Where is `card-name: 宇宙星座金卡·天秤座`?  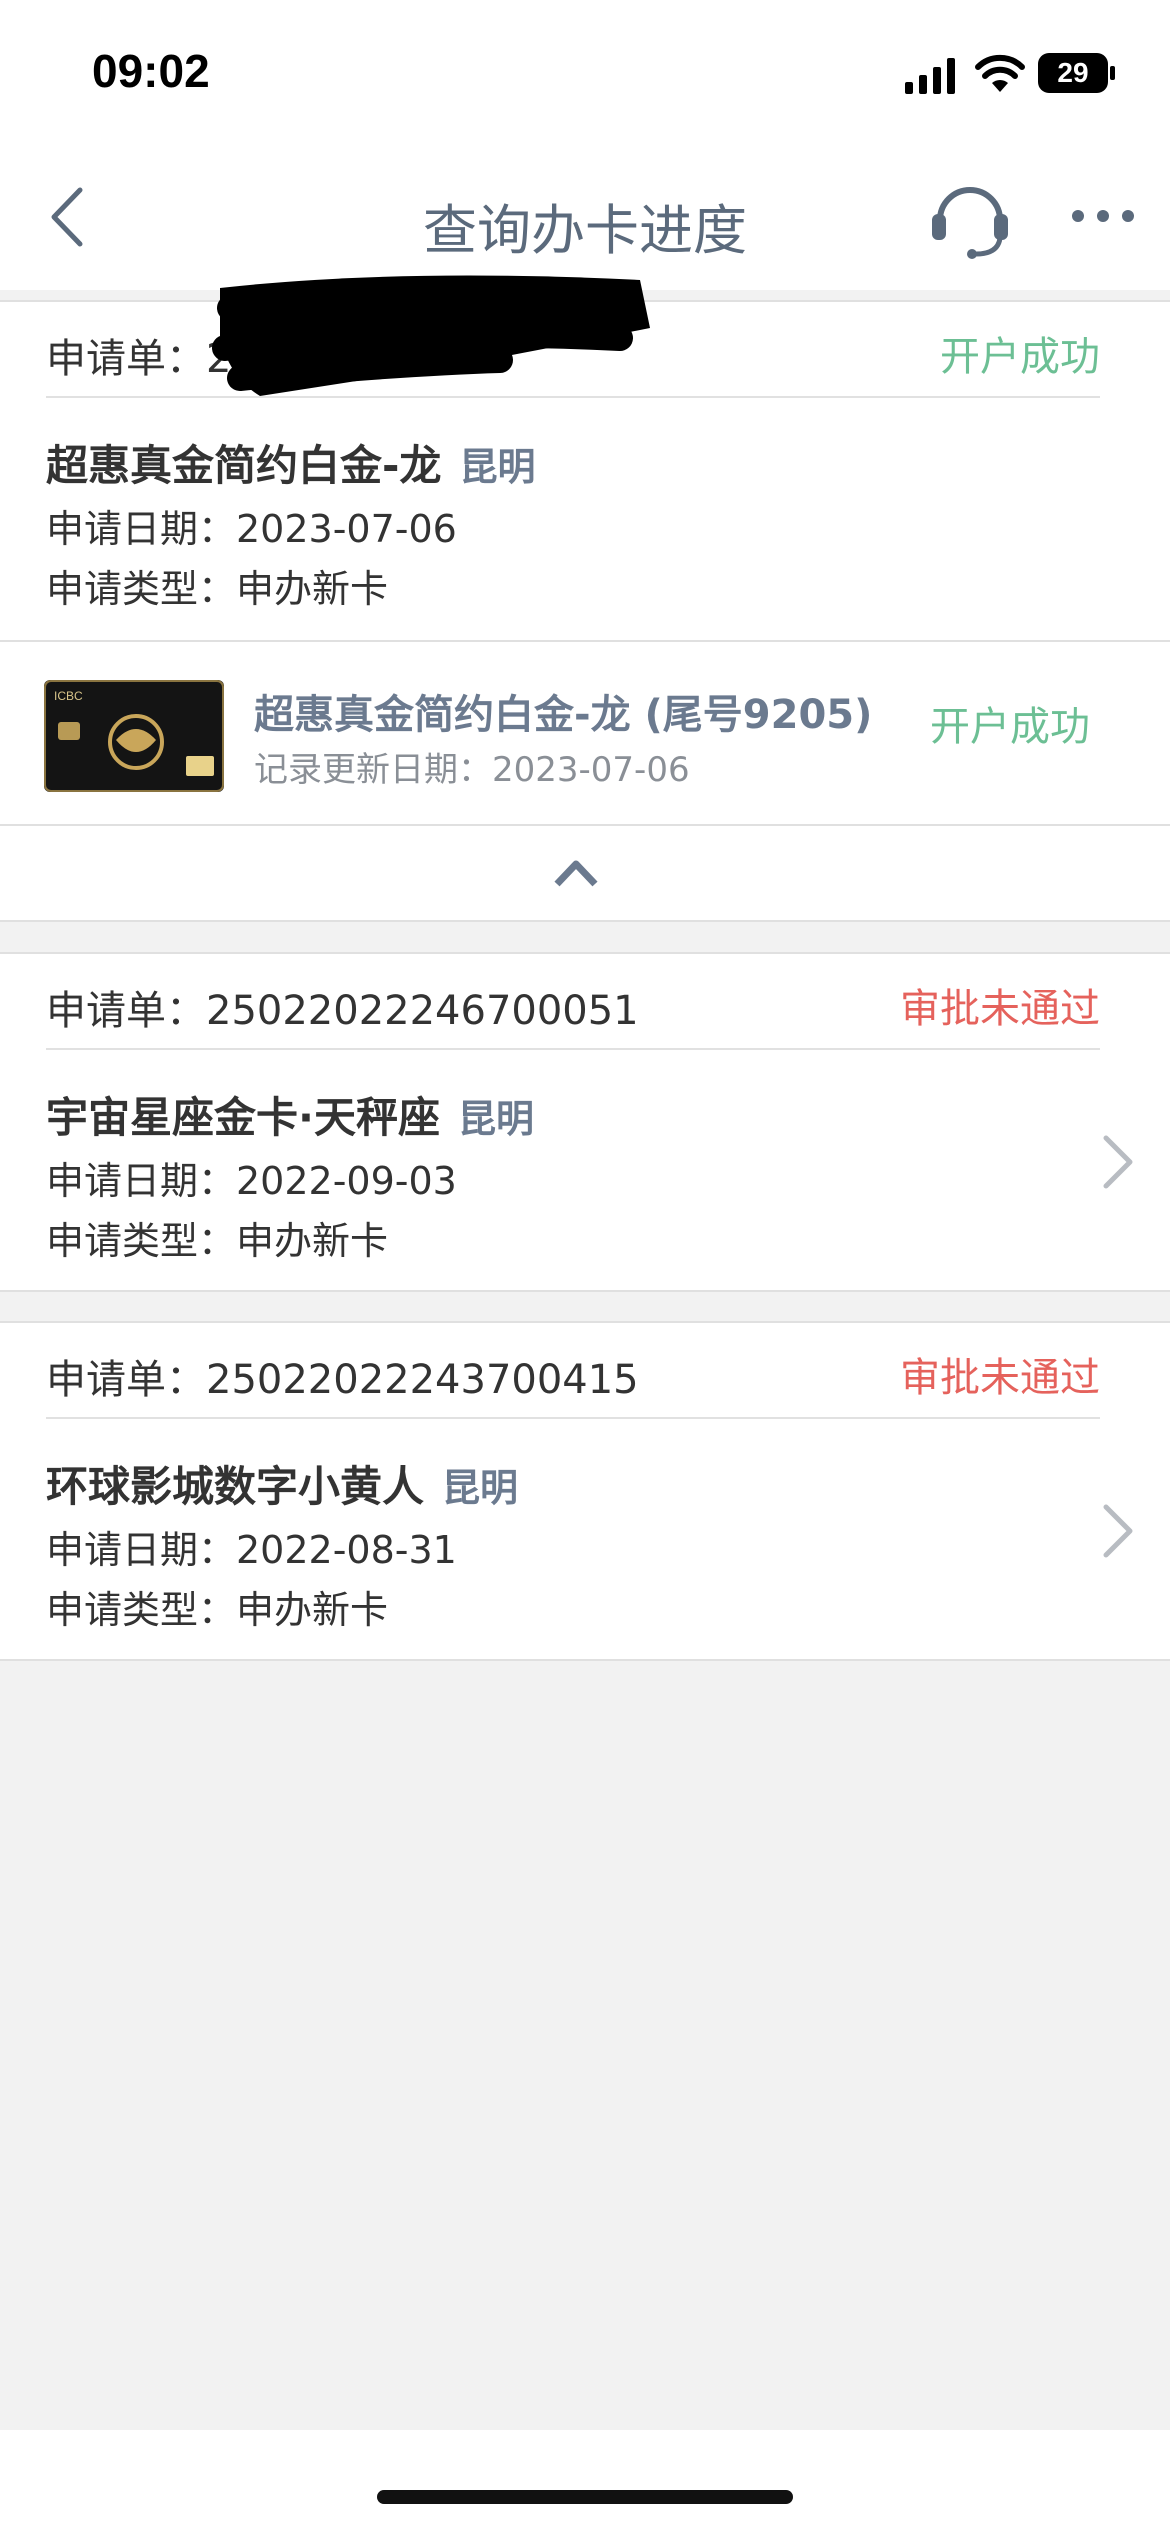
card-name: 宇宙星座金卡·天秤座 is located at coordinates (243, 1117).